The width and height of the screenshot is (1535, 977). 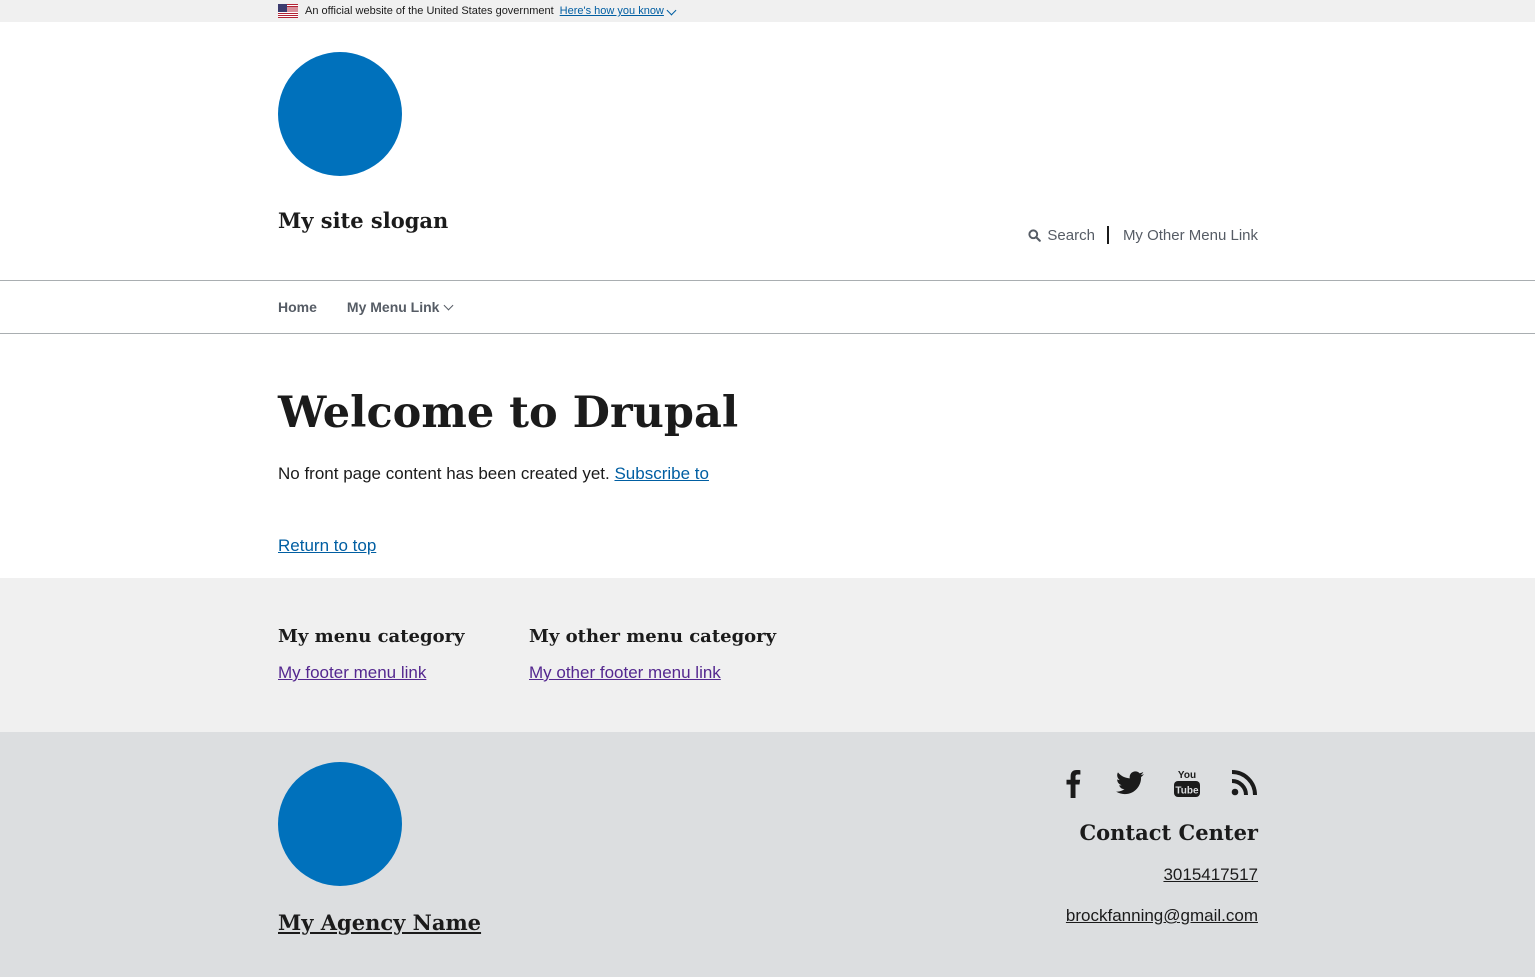 I want to click on subscribe-link: Subscribe to, so click(x=661, y=473).